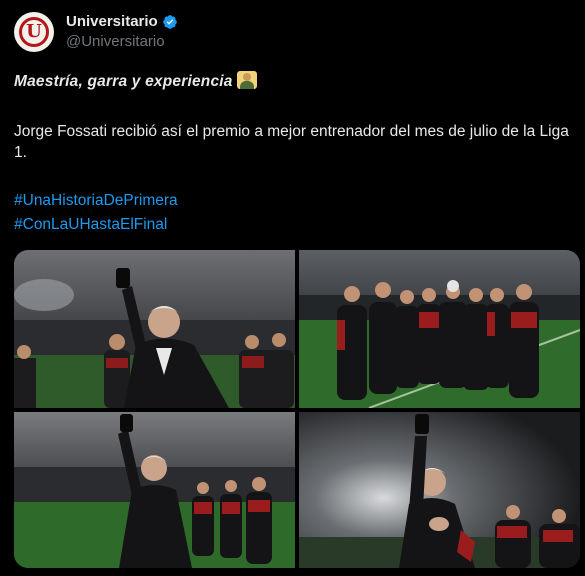 The width and height of the screenshot is (585, 576). Describe the element at coordinates (122, 21) in the screenshot. I see `display-name: Universitario` at that location.